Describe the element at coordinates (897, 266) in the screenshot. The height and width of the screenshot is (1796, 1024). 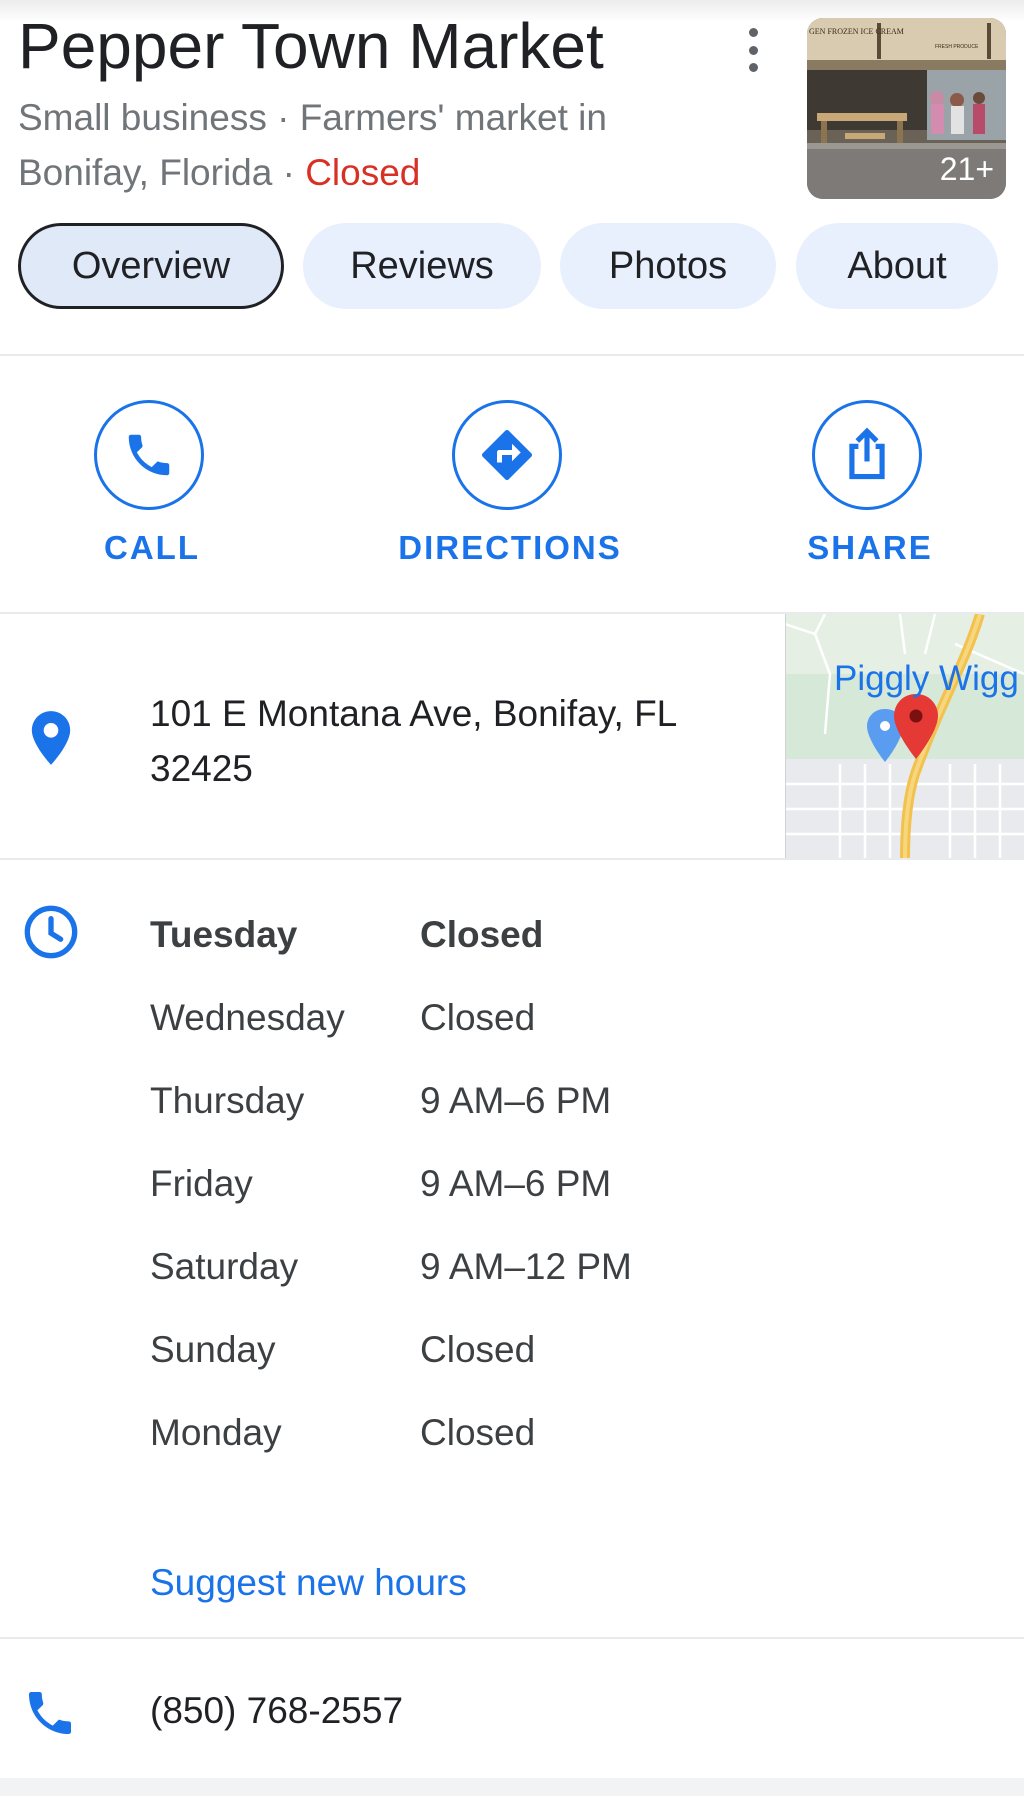
I see `tab-about: About` at that location.